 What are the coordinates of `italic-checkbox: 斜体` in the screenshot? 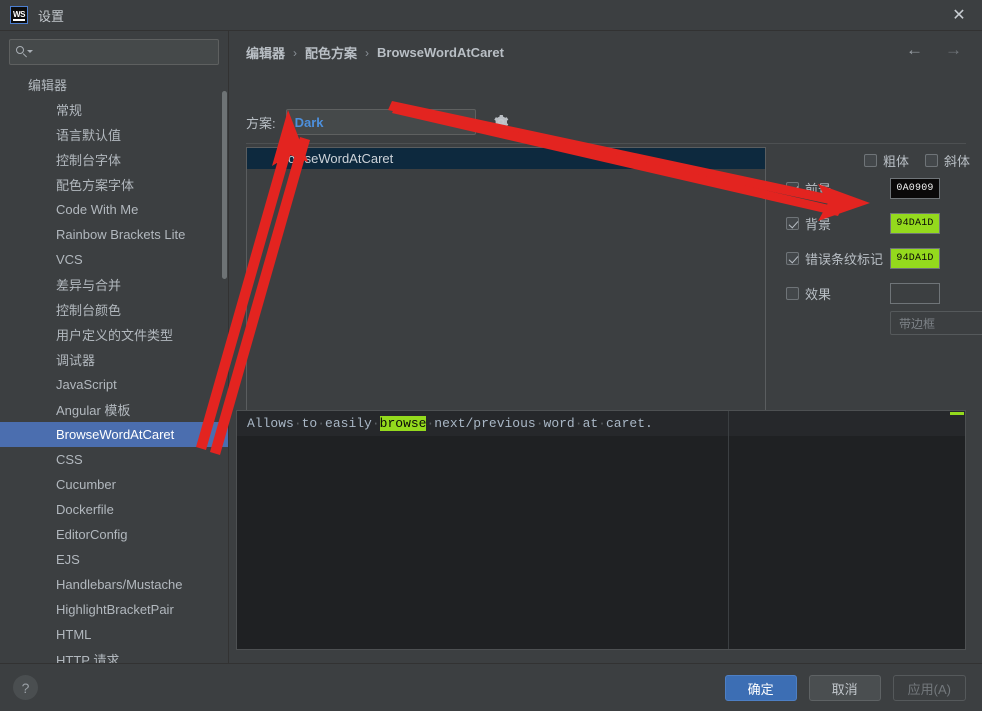 It's located at (947, 160).